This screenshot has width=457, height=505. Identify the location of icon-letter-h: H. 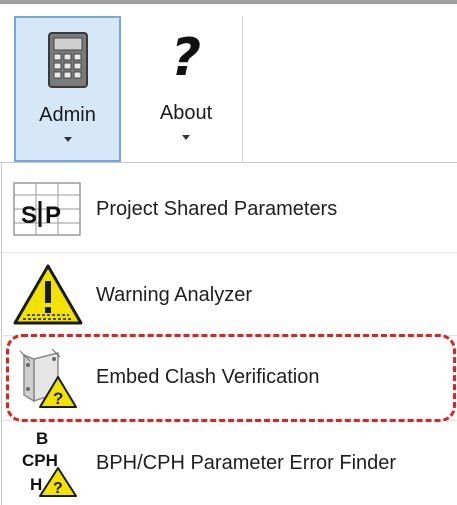
(36, 484).